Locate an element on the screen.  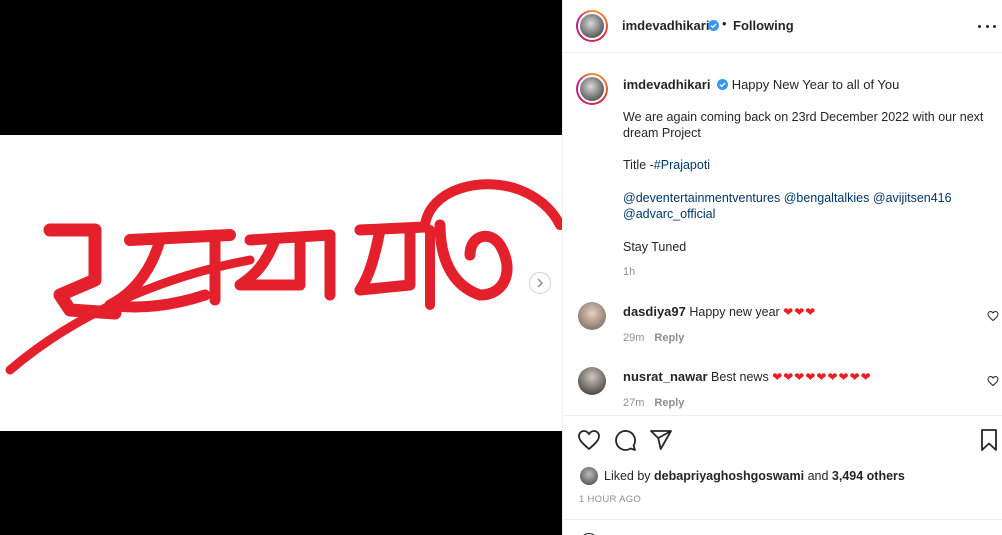
caption-signoff: Stay Tuned is located at coordinates (655, 247).